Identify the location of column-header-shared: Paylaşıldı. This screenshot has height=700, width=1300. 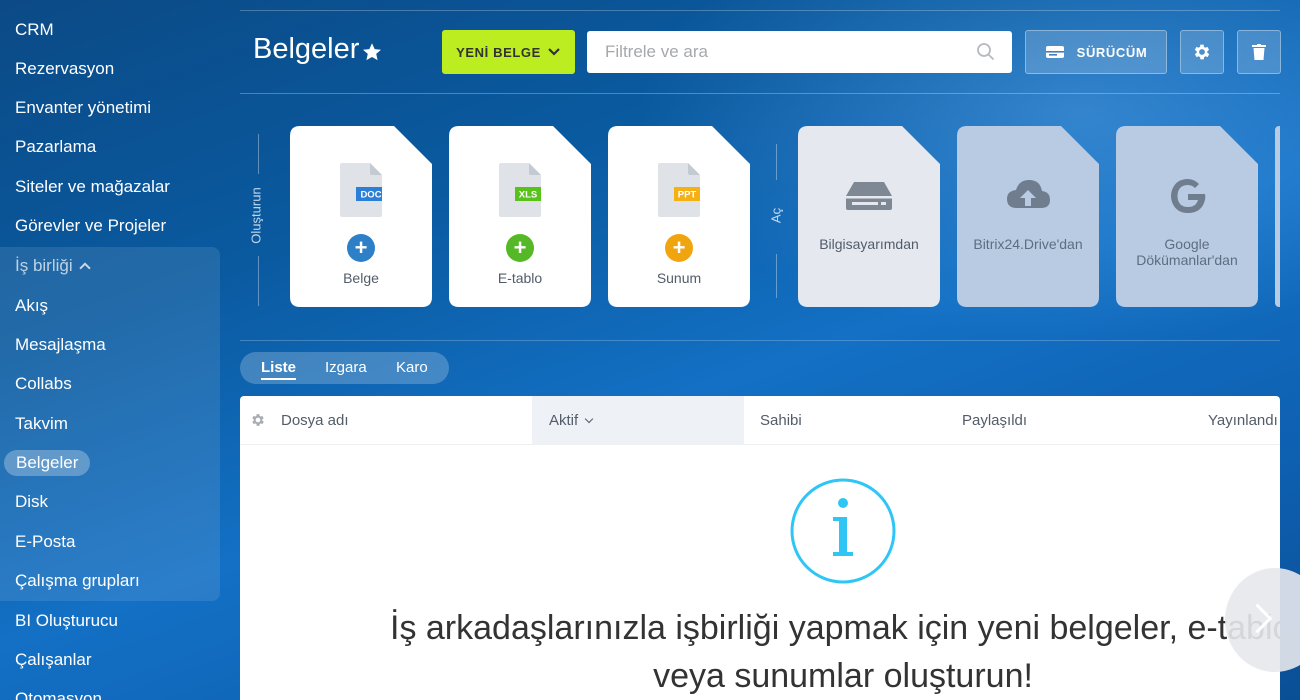
(994, 420).